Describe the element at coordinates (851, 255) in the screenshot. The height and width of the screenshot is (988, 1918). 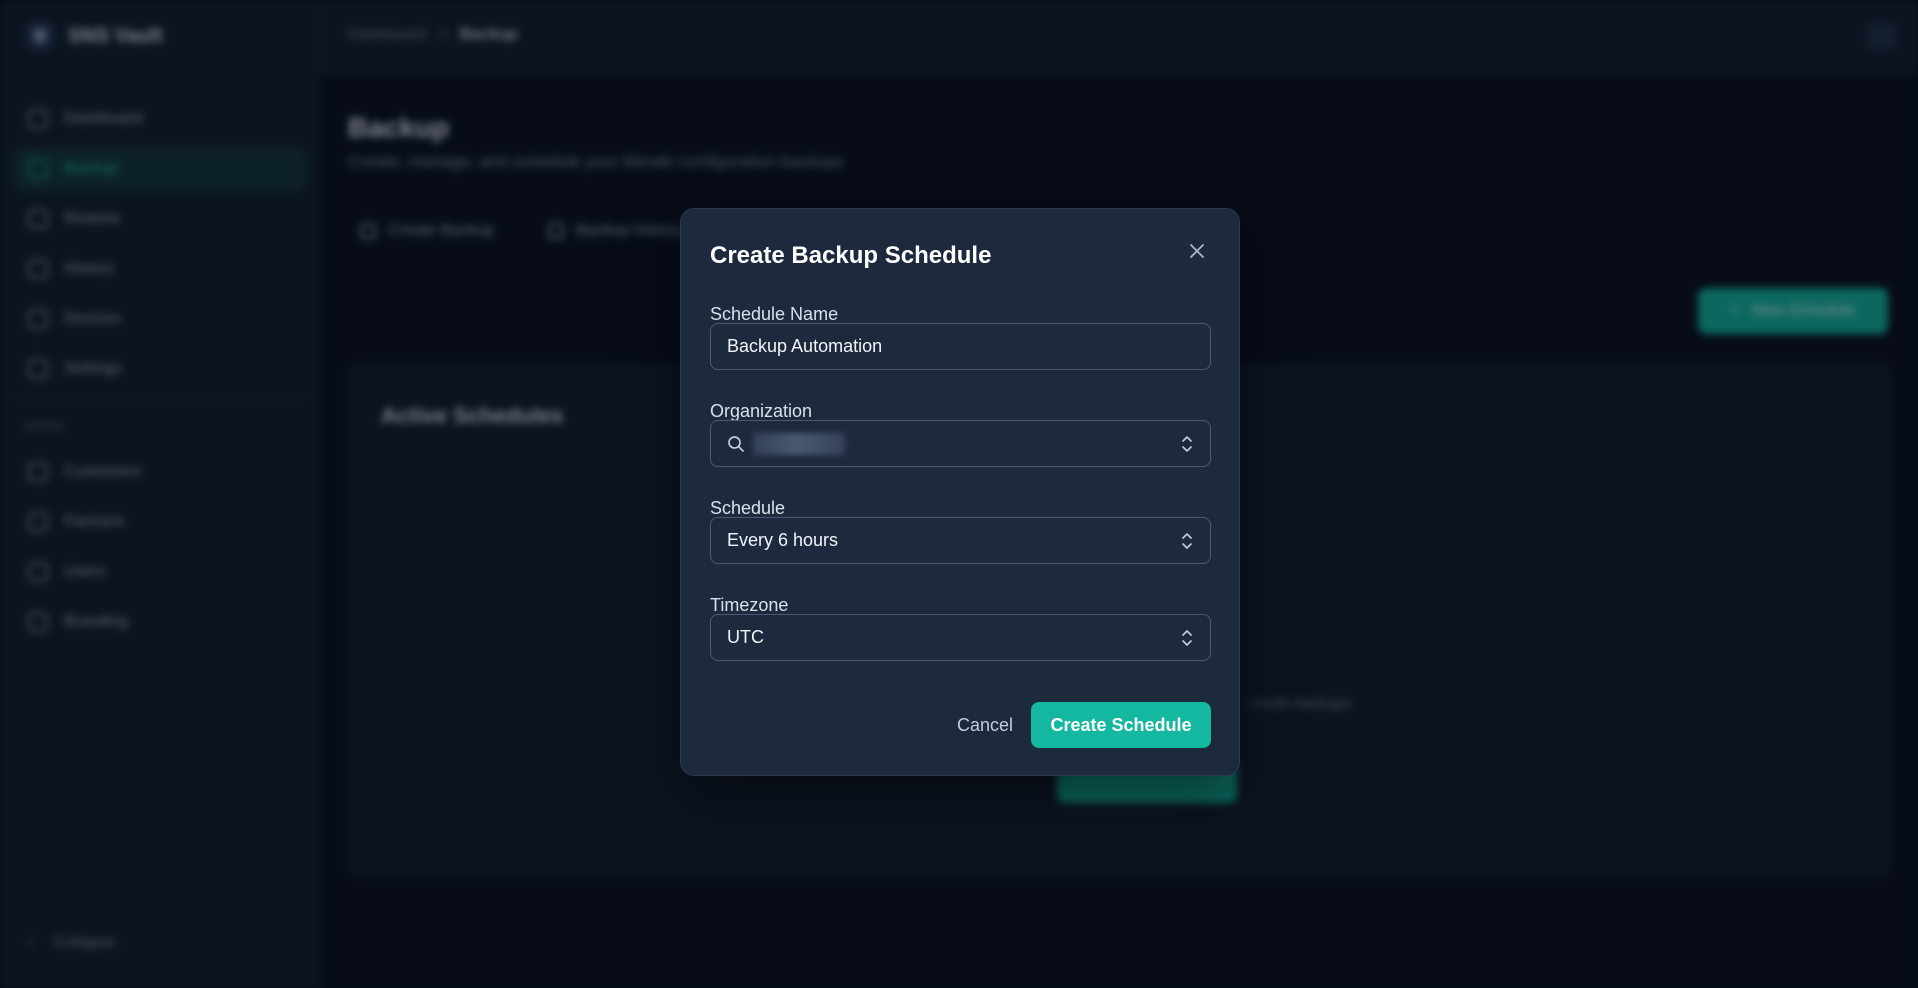
I see `dialog-title: Create Backup Schedule` at that location.